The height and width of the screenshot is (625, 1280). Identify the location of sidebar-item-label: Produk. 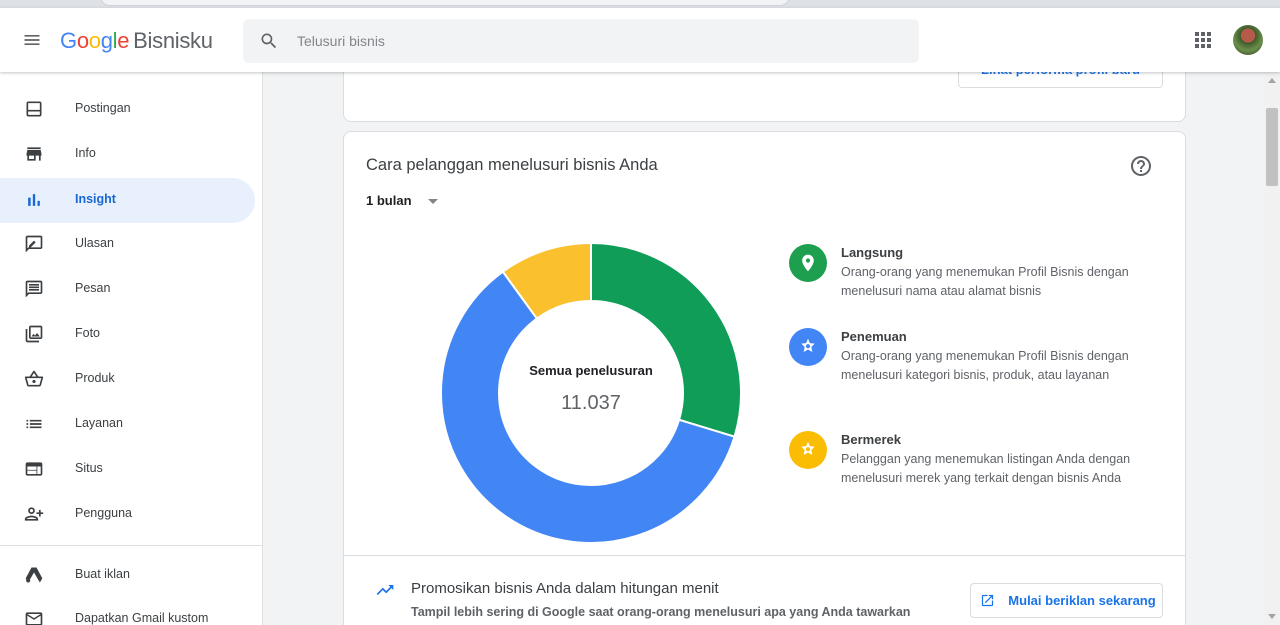
(95, 378).